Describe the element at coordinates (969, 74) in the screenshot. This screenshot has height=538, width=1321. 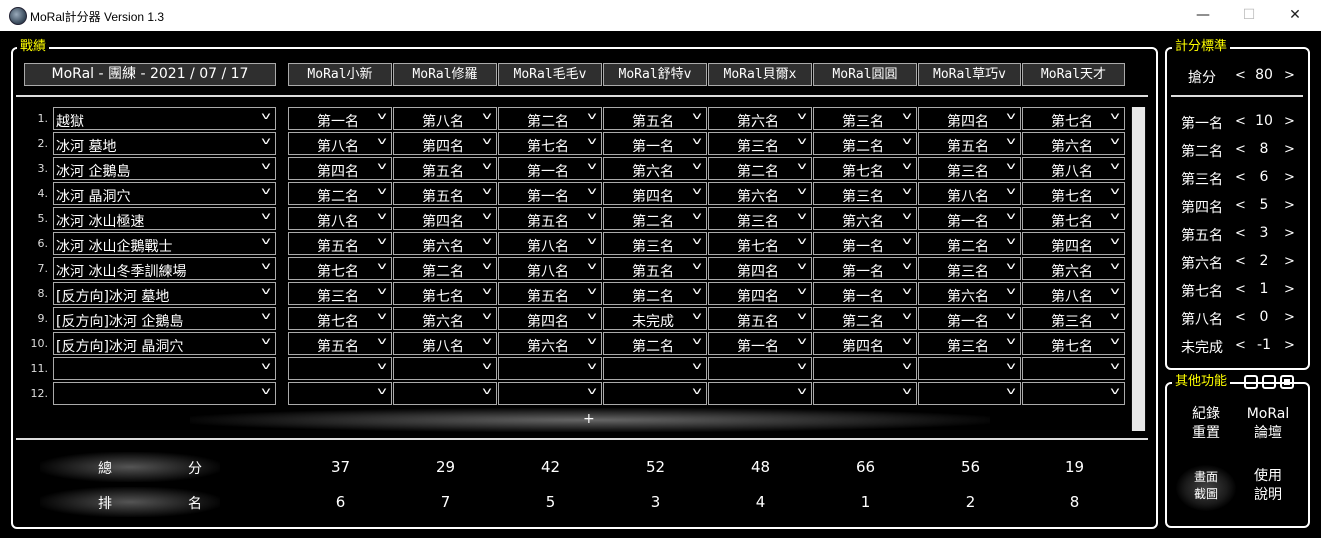
I see `player-header: MoRal草巧v` at that location.